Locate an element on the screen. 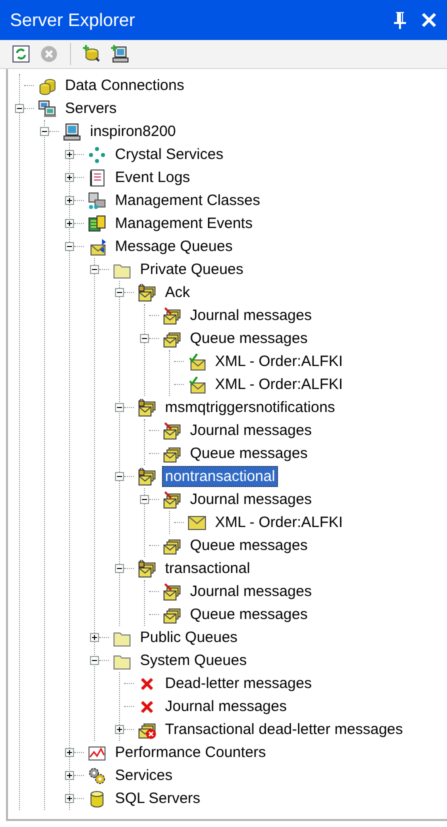 Image resolution: width=447 pixels, height=827 pixels. tree-item: transactional is located at coordinates (208, 568).